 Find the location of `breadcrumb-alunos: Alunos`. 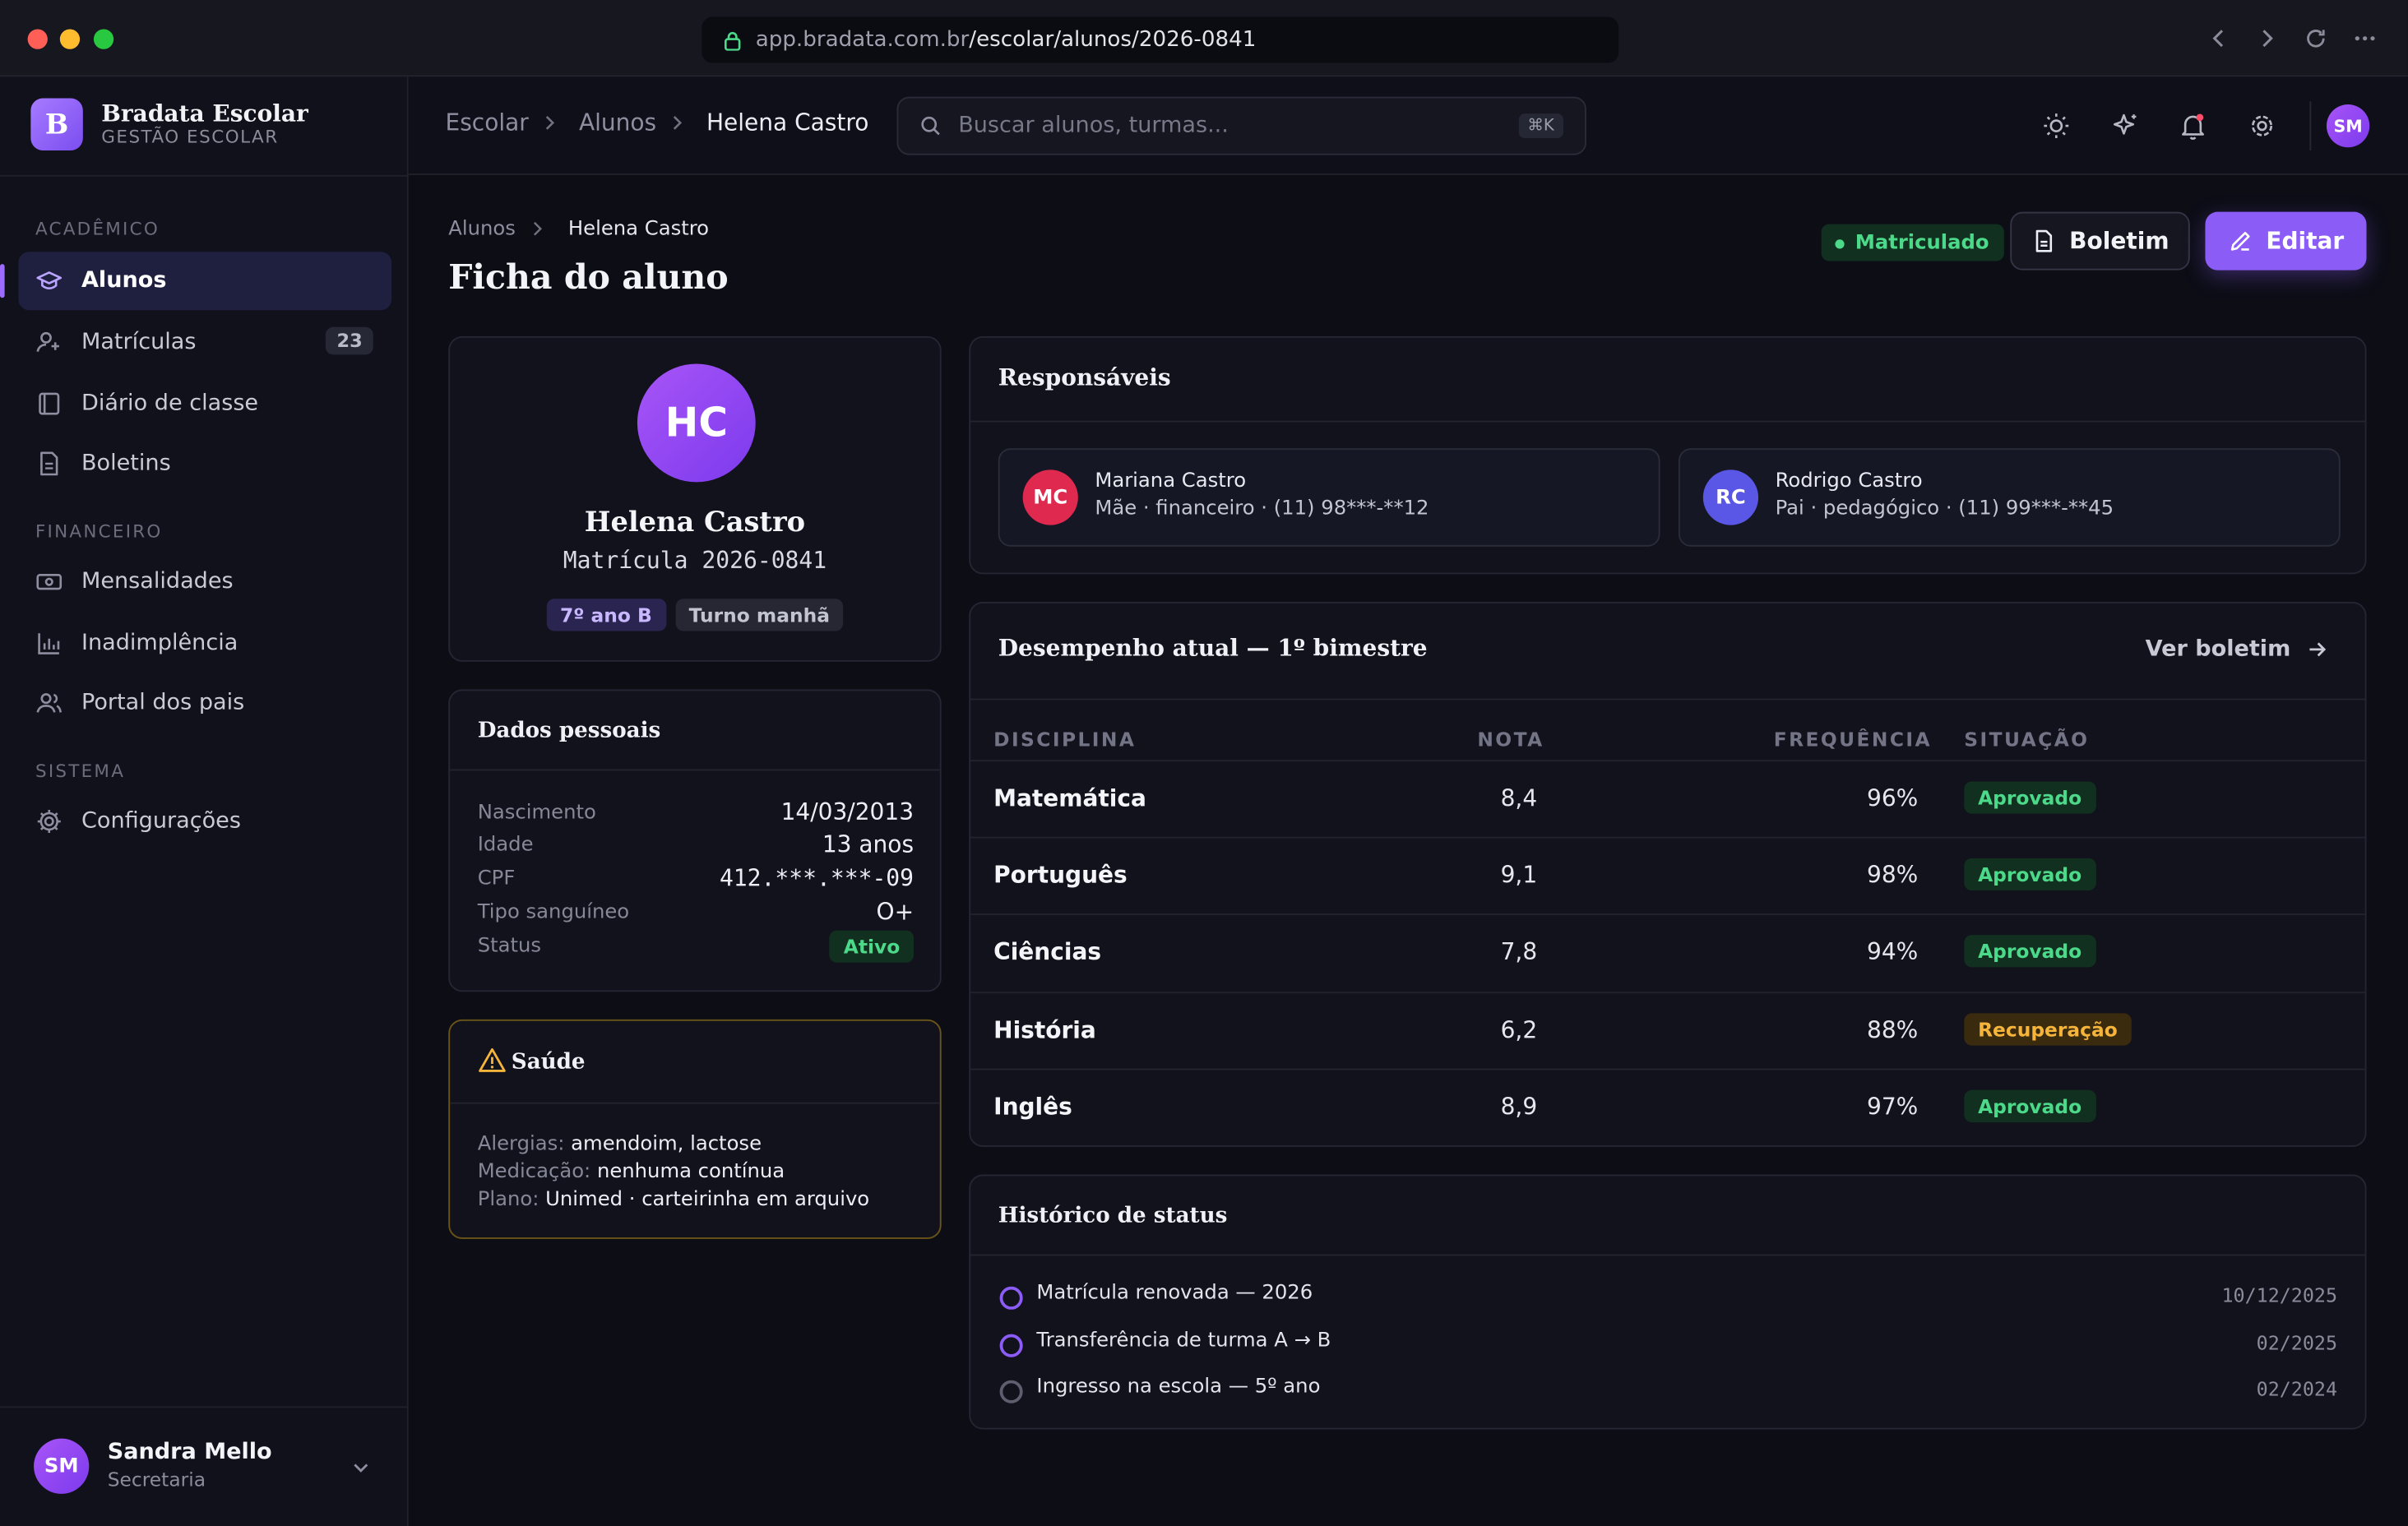

breadcrumb-alunos: Alunos is located at coordinates (617, 123).